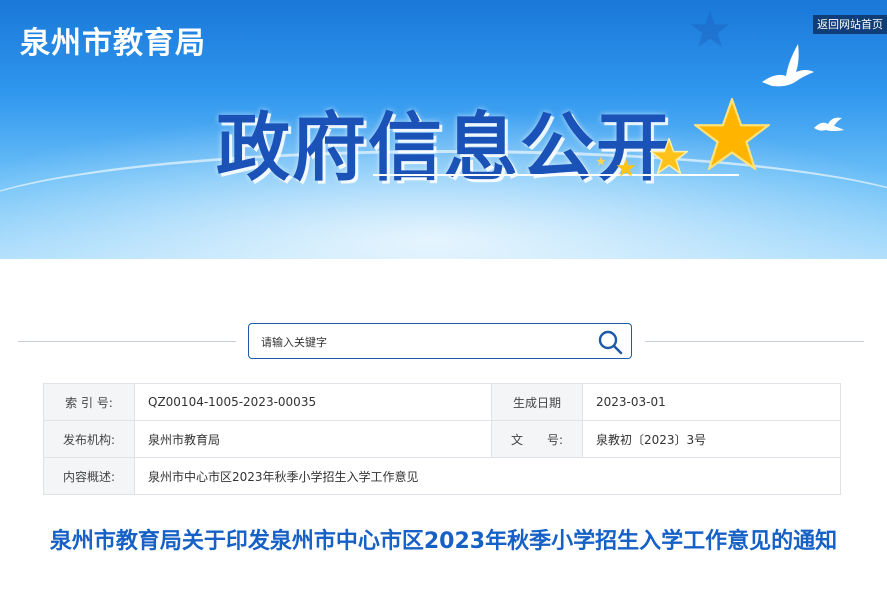 The width and height of the screenshot is (887, 594). What do you see at coordinates (444, 148) in the screenshot?
I see `banner-title: 政府信息公开` at bounding box center [444, 148].